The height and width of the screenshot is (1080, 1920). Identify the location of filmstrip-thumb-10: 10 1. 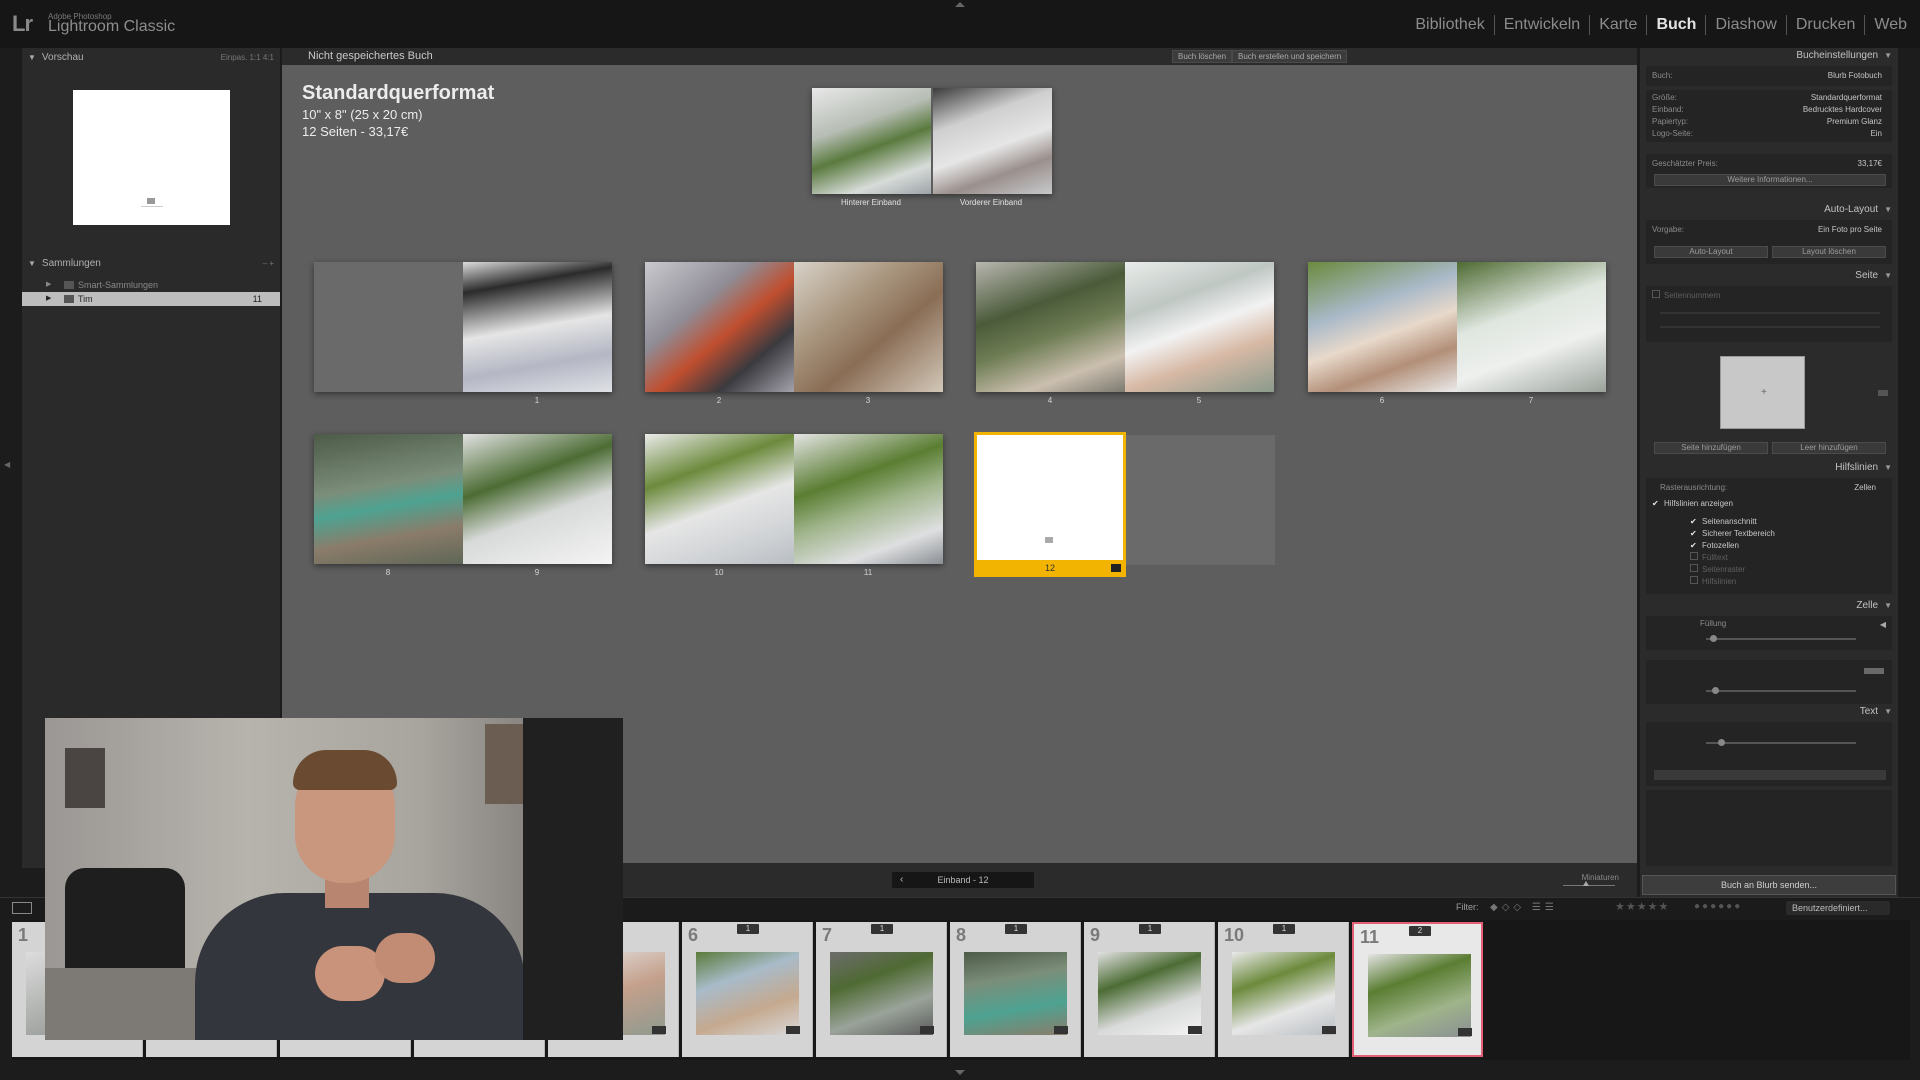
(1283, 989).